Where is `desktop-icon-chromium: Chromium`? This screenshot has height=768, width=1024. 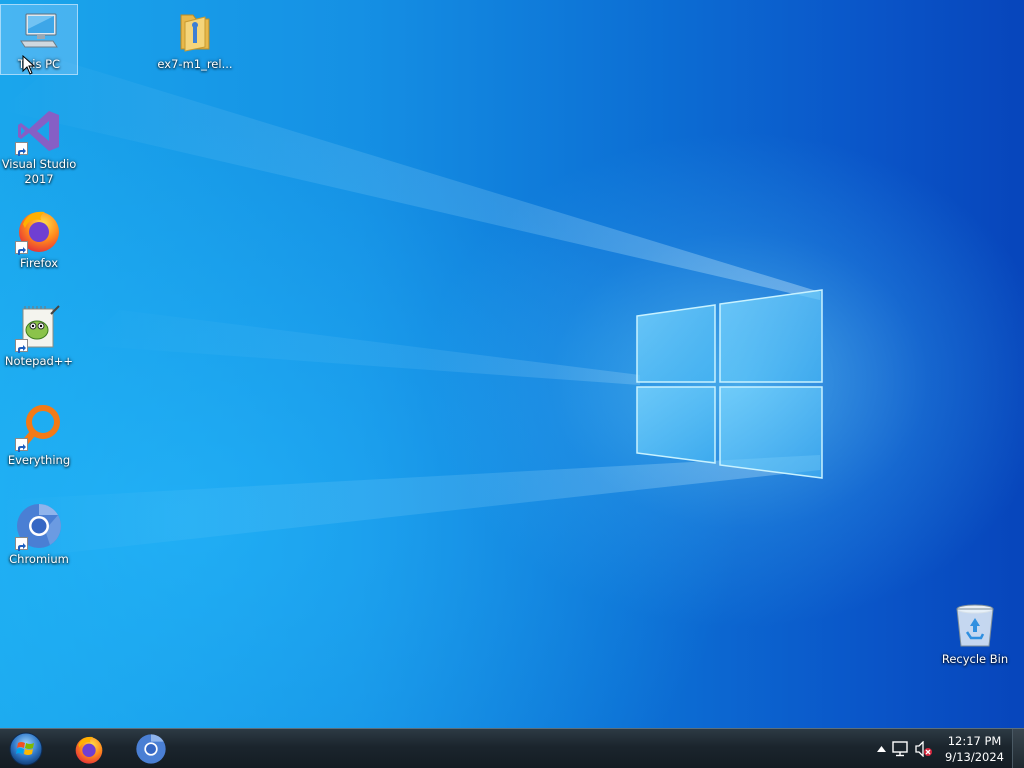 desktop-icon-chromium: Chromium is located at coordinates (39, 533).